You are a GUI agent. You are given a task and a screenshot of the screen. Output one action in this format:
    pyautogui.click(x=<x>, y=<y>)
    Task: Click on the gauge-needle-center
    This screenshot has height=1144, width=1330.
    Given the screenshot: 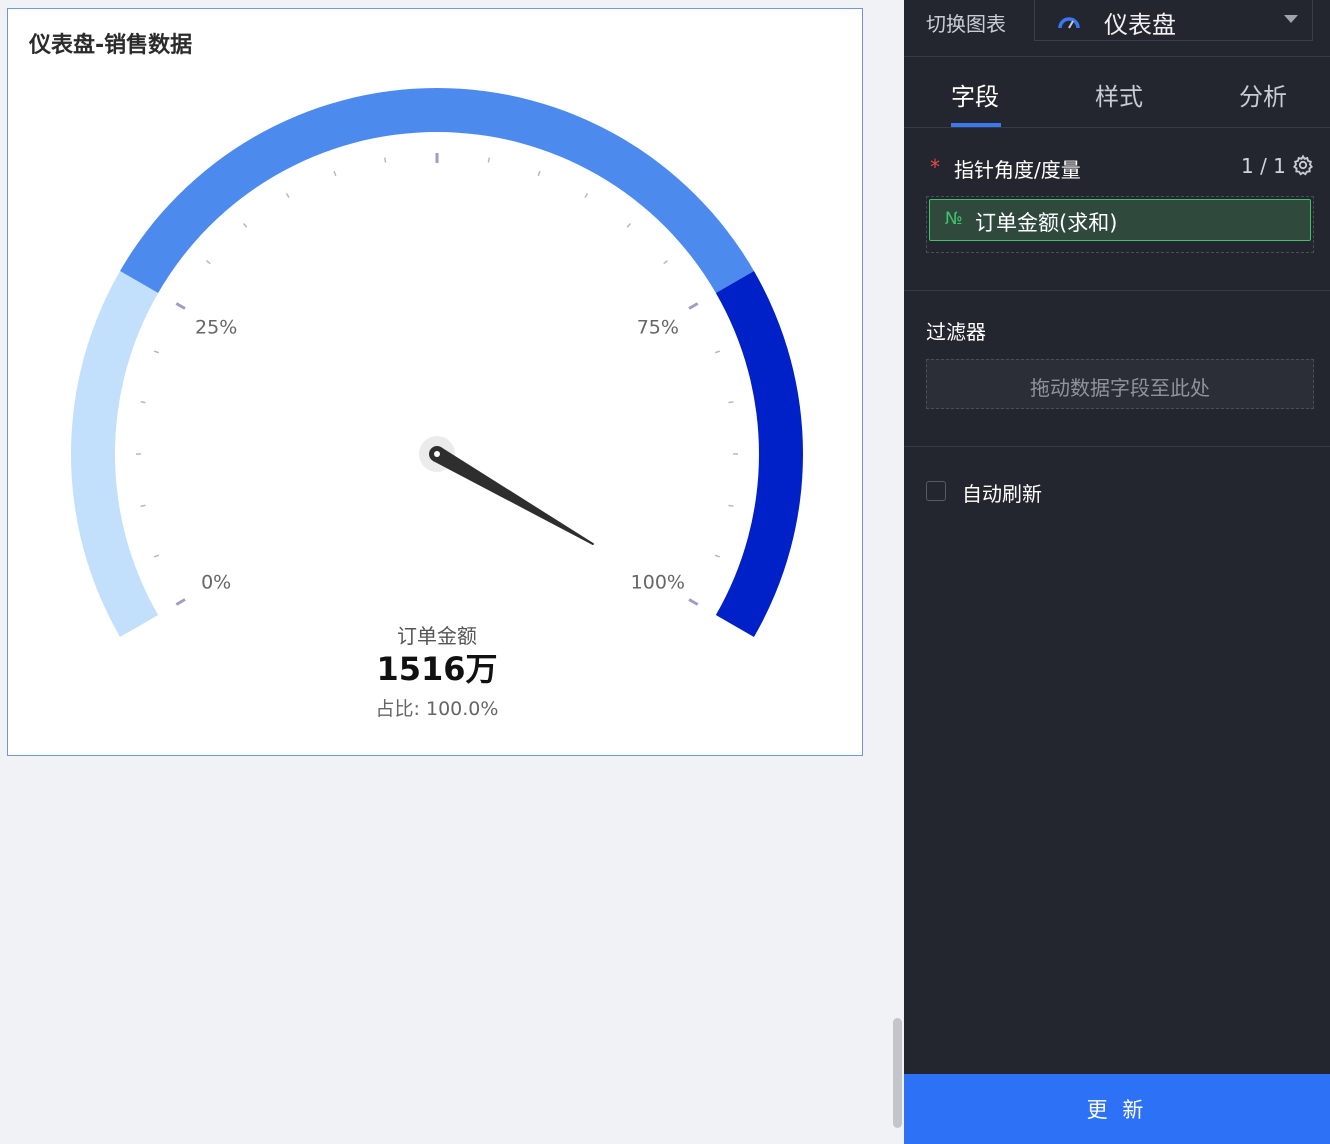 What is the action you would take?
    pyautogui.click(x=437, y=454)
    